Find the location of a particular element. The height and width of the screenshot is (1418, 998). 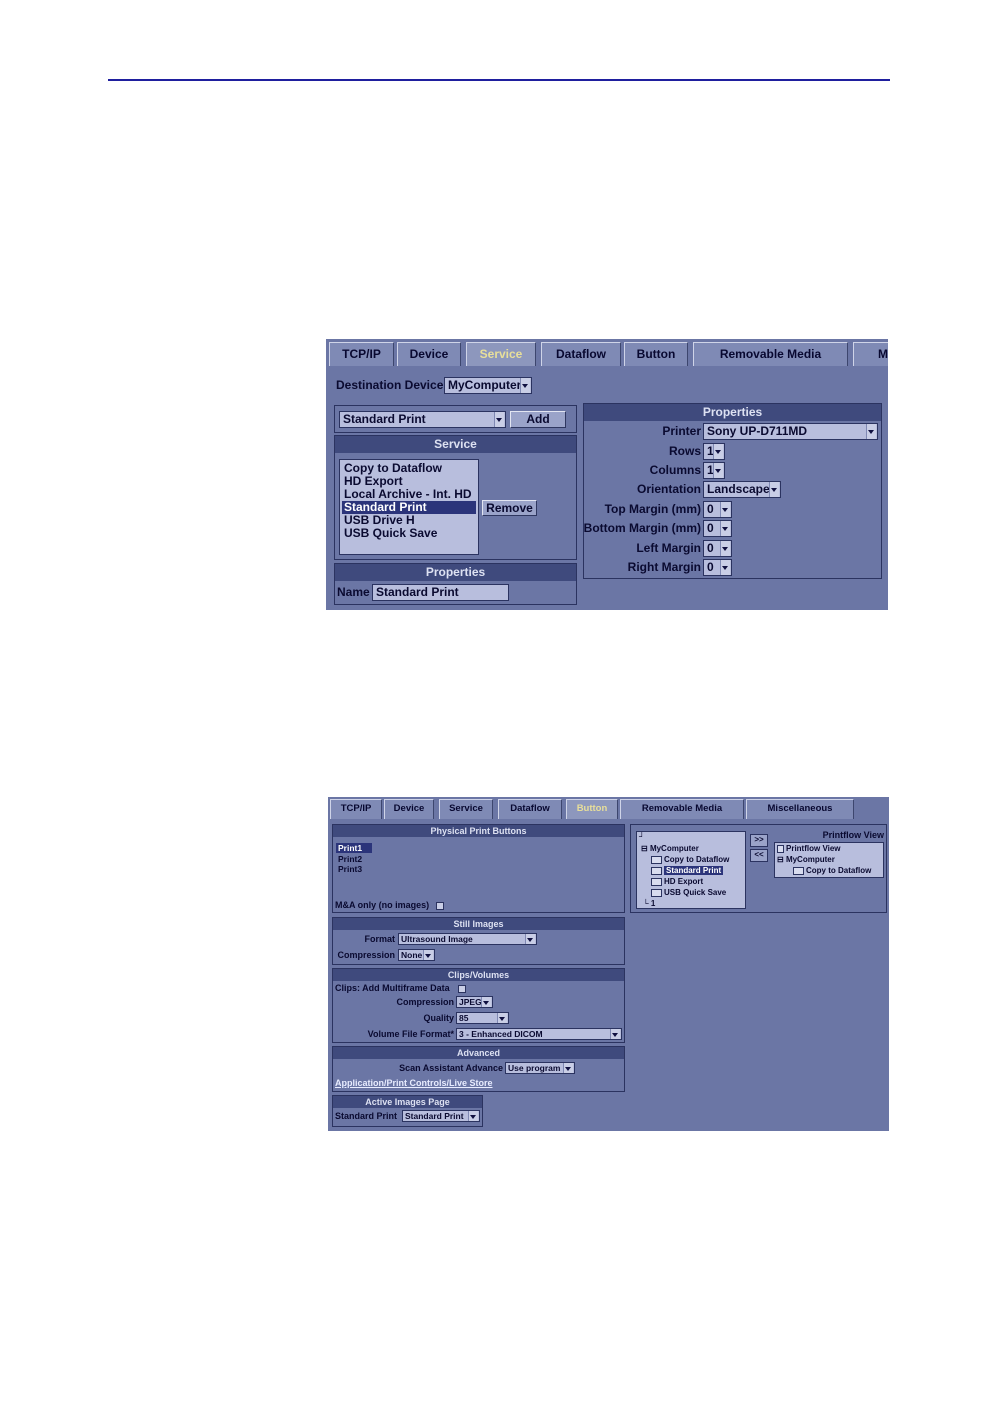

printflow-view-label: Printflow View is located at coordinates (853, 835).